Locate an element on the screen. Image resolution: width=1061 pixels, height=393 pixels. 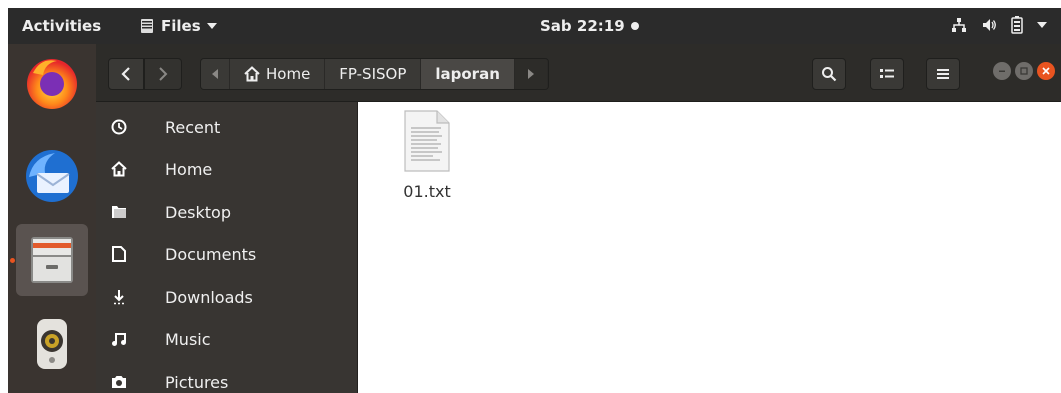
breadcrumb-scroll-left is located at coordinates (215, 74).